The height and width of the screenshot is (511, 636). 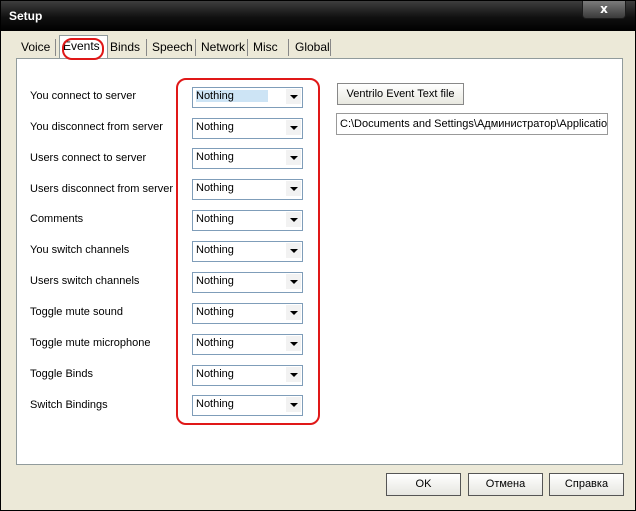 I want to click on event-label: Users connect to server, so click(x=88, y=158).